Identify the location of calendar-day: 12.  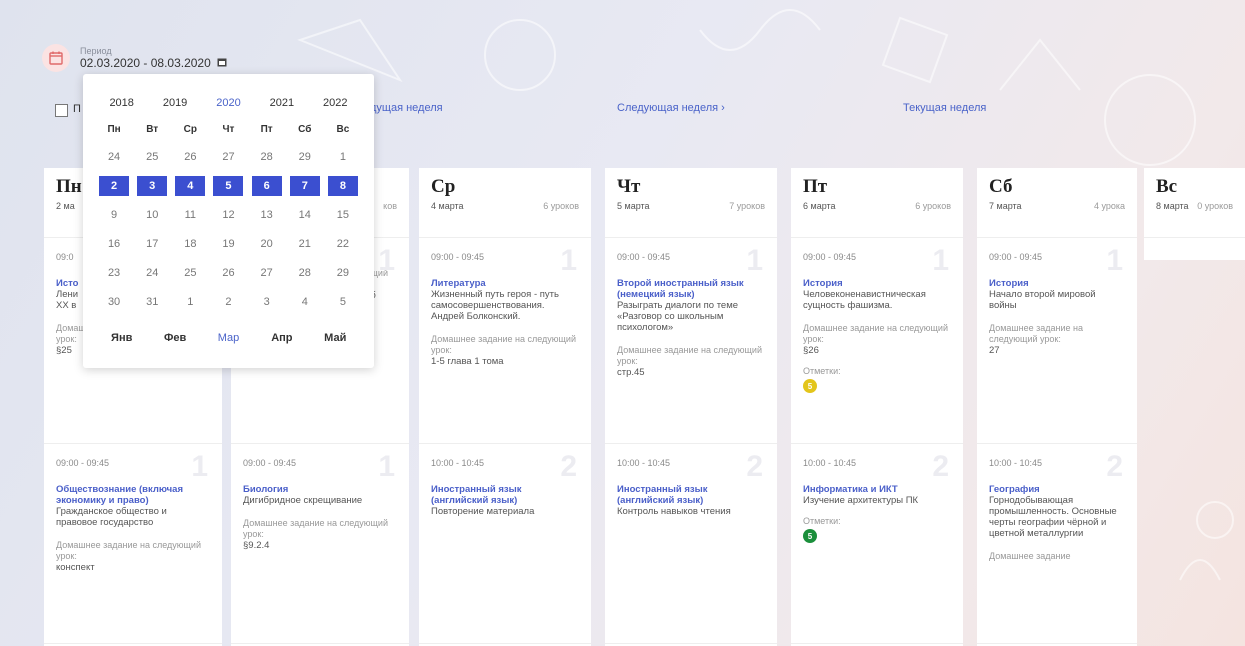
(228, 215).